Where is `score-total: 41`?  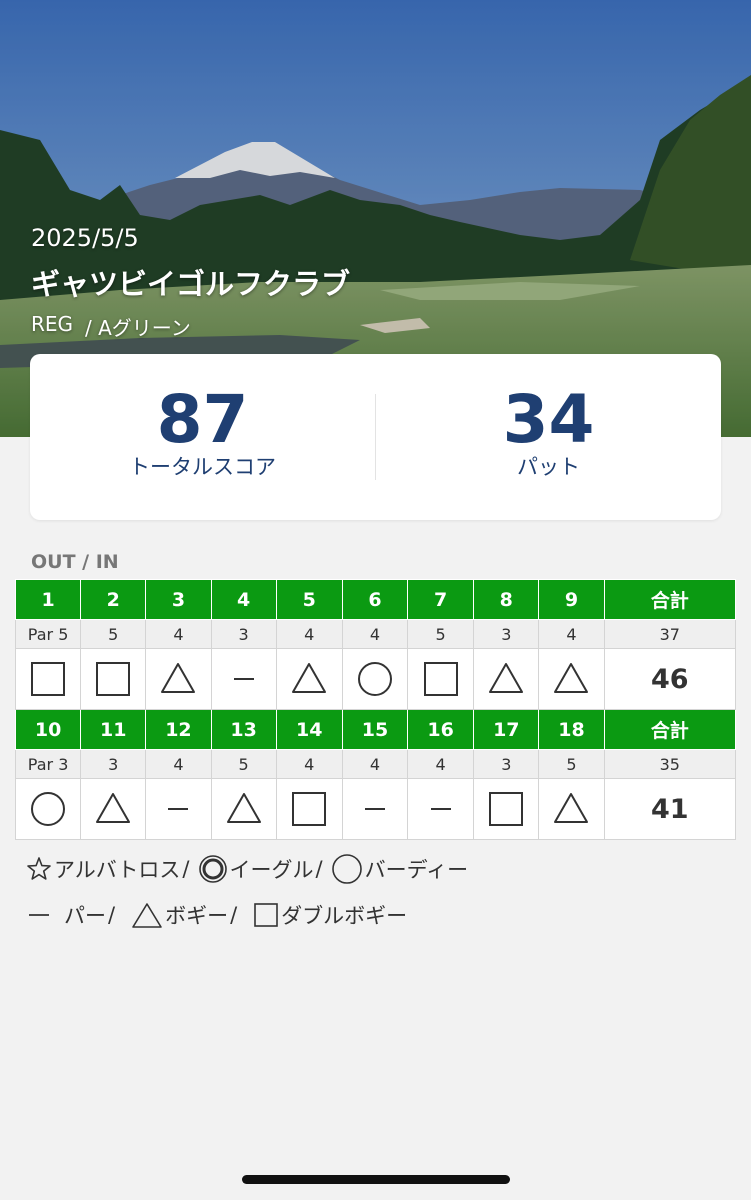
score-total: 41 is located at coordinates (670, 809).